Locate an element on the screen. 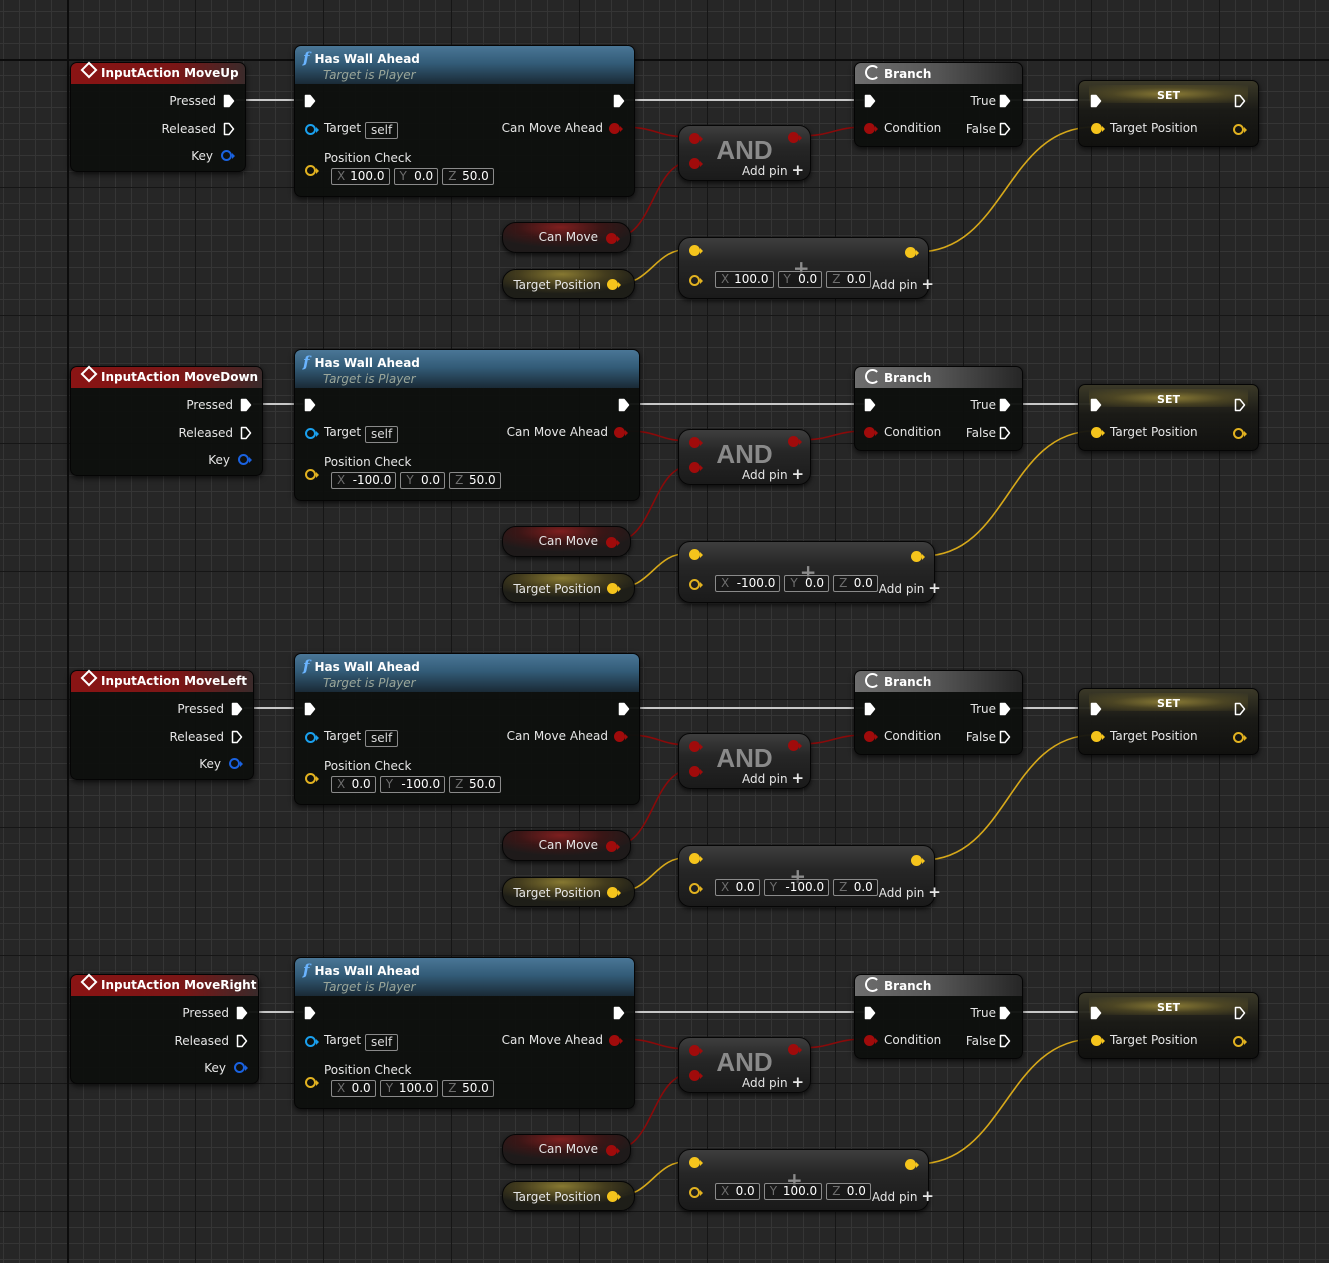 This screenshot has height=1263, width=1329. vector-add-node: + X -100.0 Y 0.0 Z 0.0 Add pin + is located at coordinates (809, 572).